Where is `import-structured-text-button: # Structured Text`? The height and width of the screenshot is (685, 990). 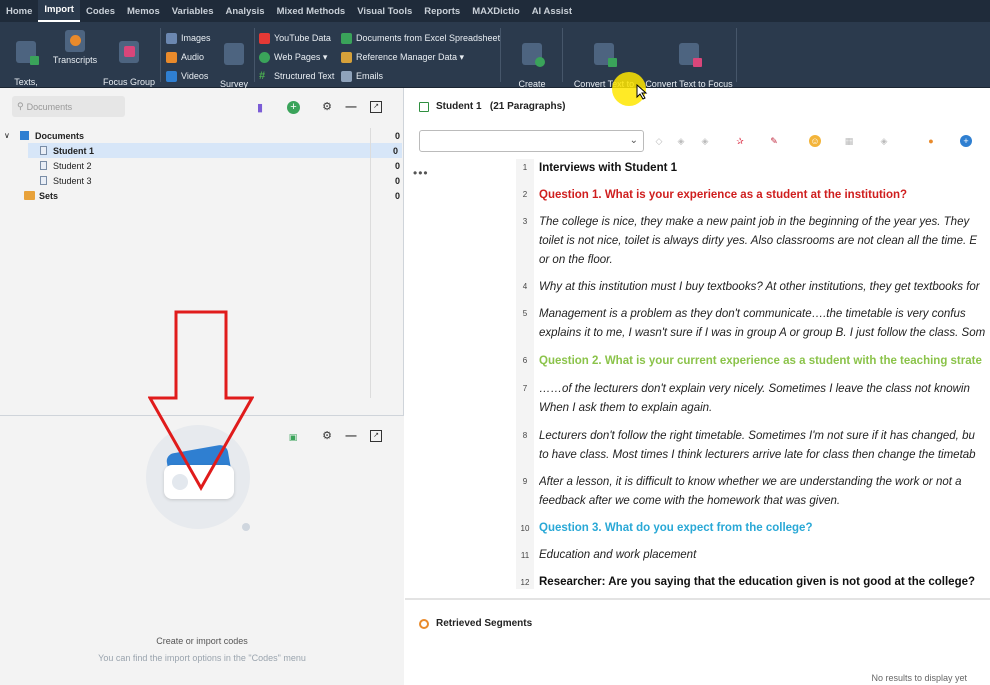
import-structured-text-button: # Structured Text is located at coordinates (296, 76).